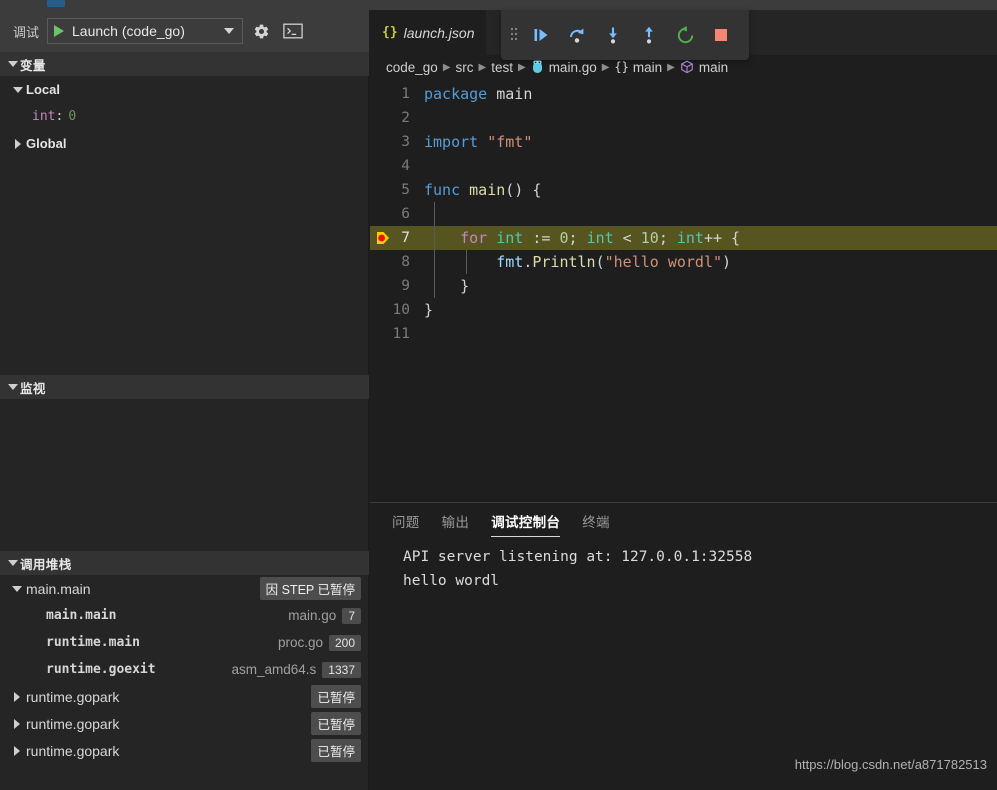  Describe the element at coordinates (145, 31) in the screenshot. I see `launch-config-dropdown: Launch (code_go)` at that location.